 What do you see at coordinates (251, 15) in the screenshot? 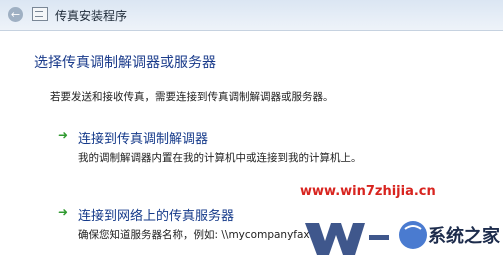
I see `title-bar: ← 传真安装程序` at bounding box center [251, 15].